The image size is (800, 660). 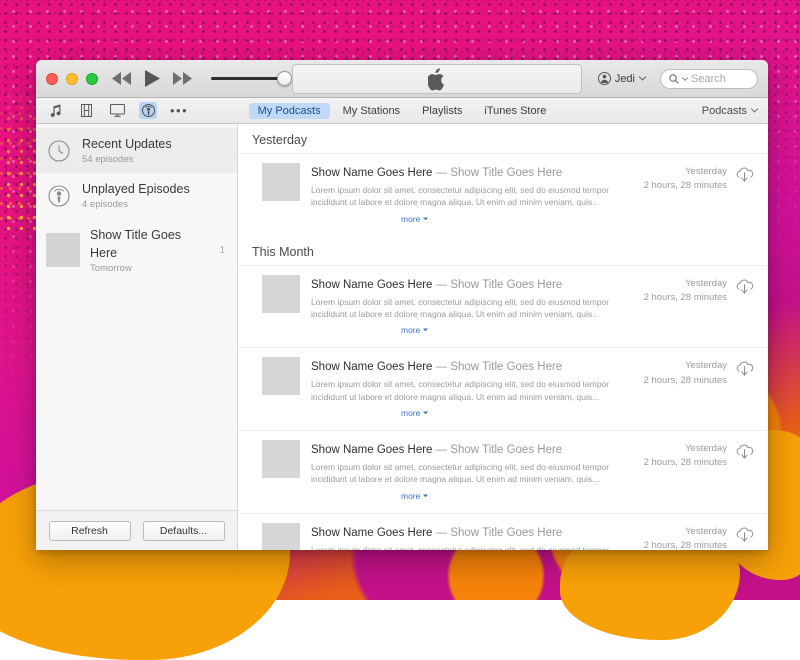 What do you see at coordinates (59, 151) in the screenshot?
I see `clock-icon` at bounding box center [59, 151].